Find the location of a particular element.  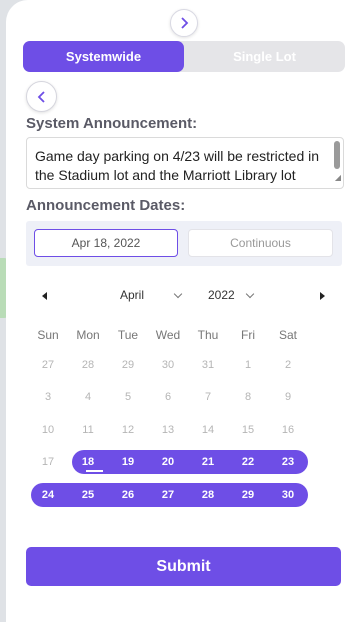

collapse-panel-button is located at coordinates (184, 23).